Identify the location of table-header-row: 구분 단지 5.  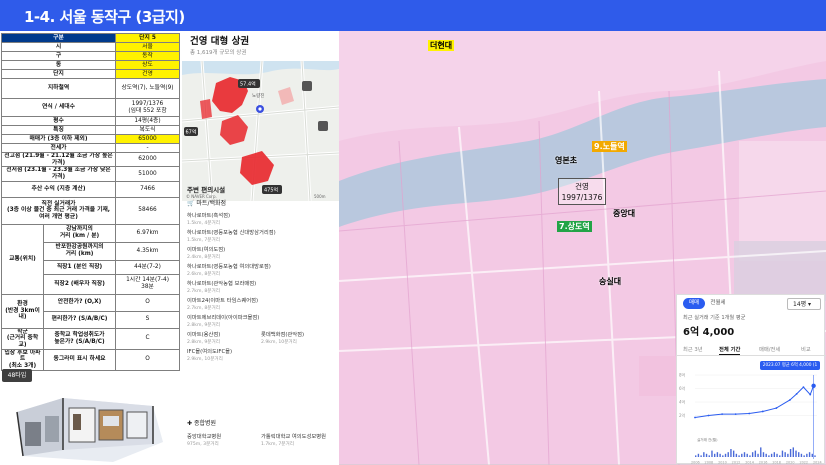
(90, 38).